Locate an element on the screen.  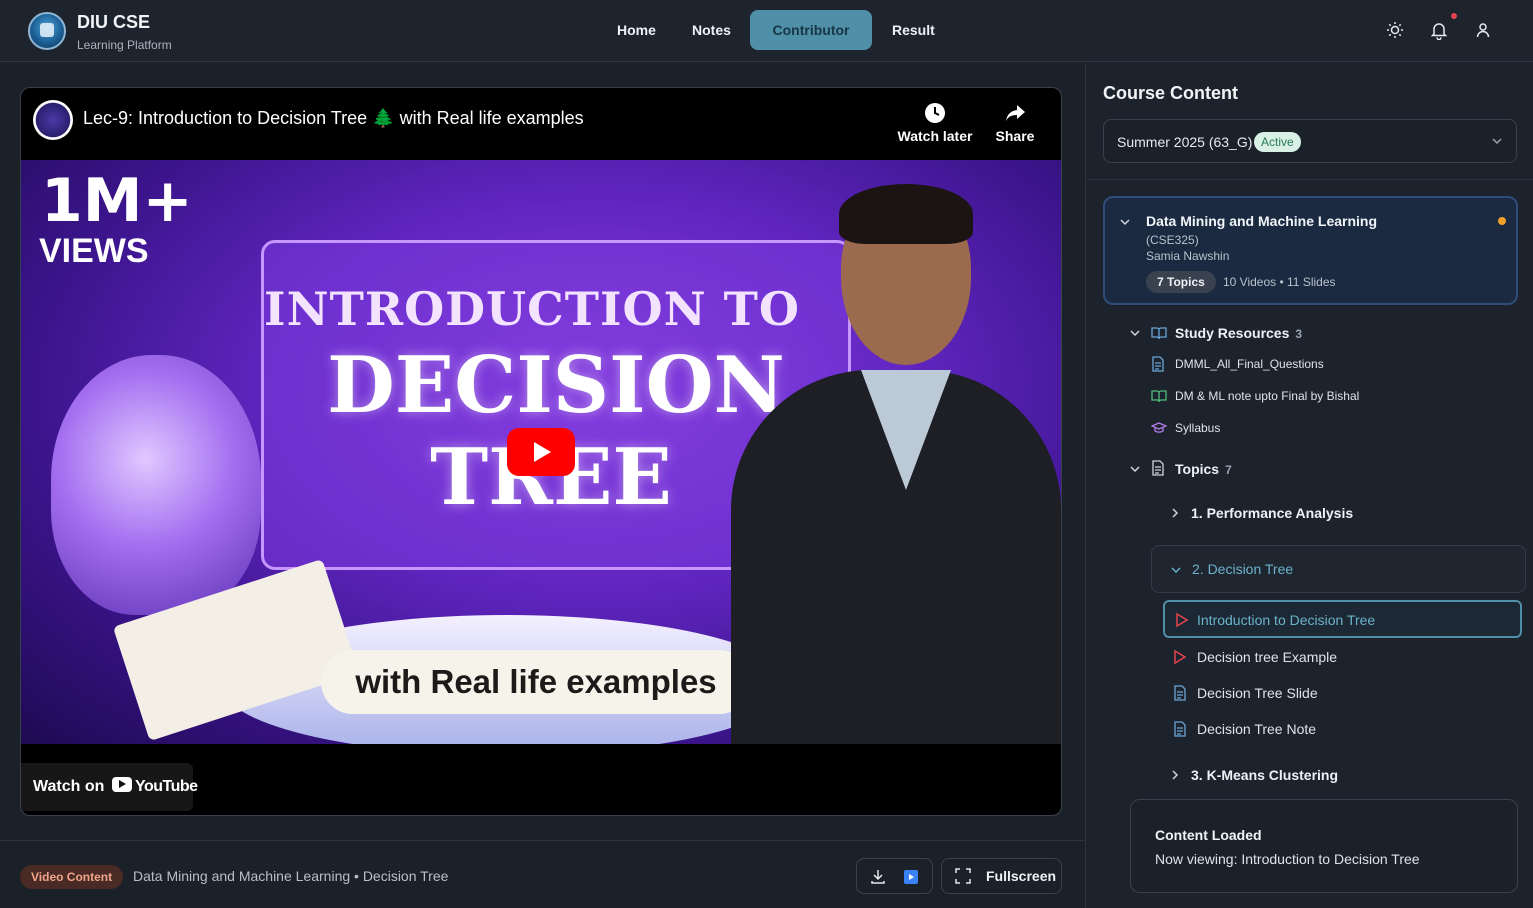
diu-logo is located at coordinates (47, 31).